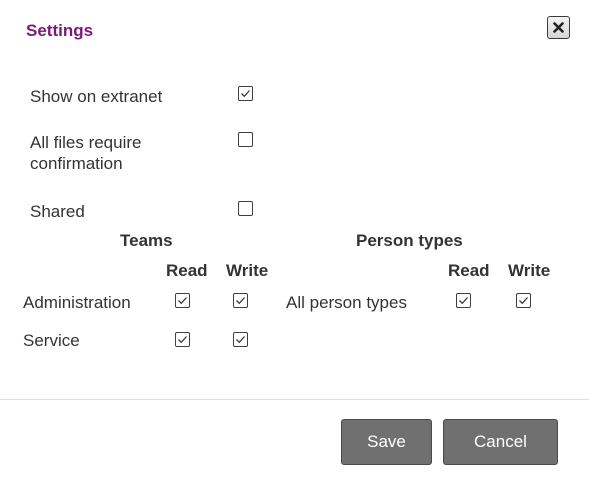  I want to click on teams-read-header: Read, so click(187, 270).